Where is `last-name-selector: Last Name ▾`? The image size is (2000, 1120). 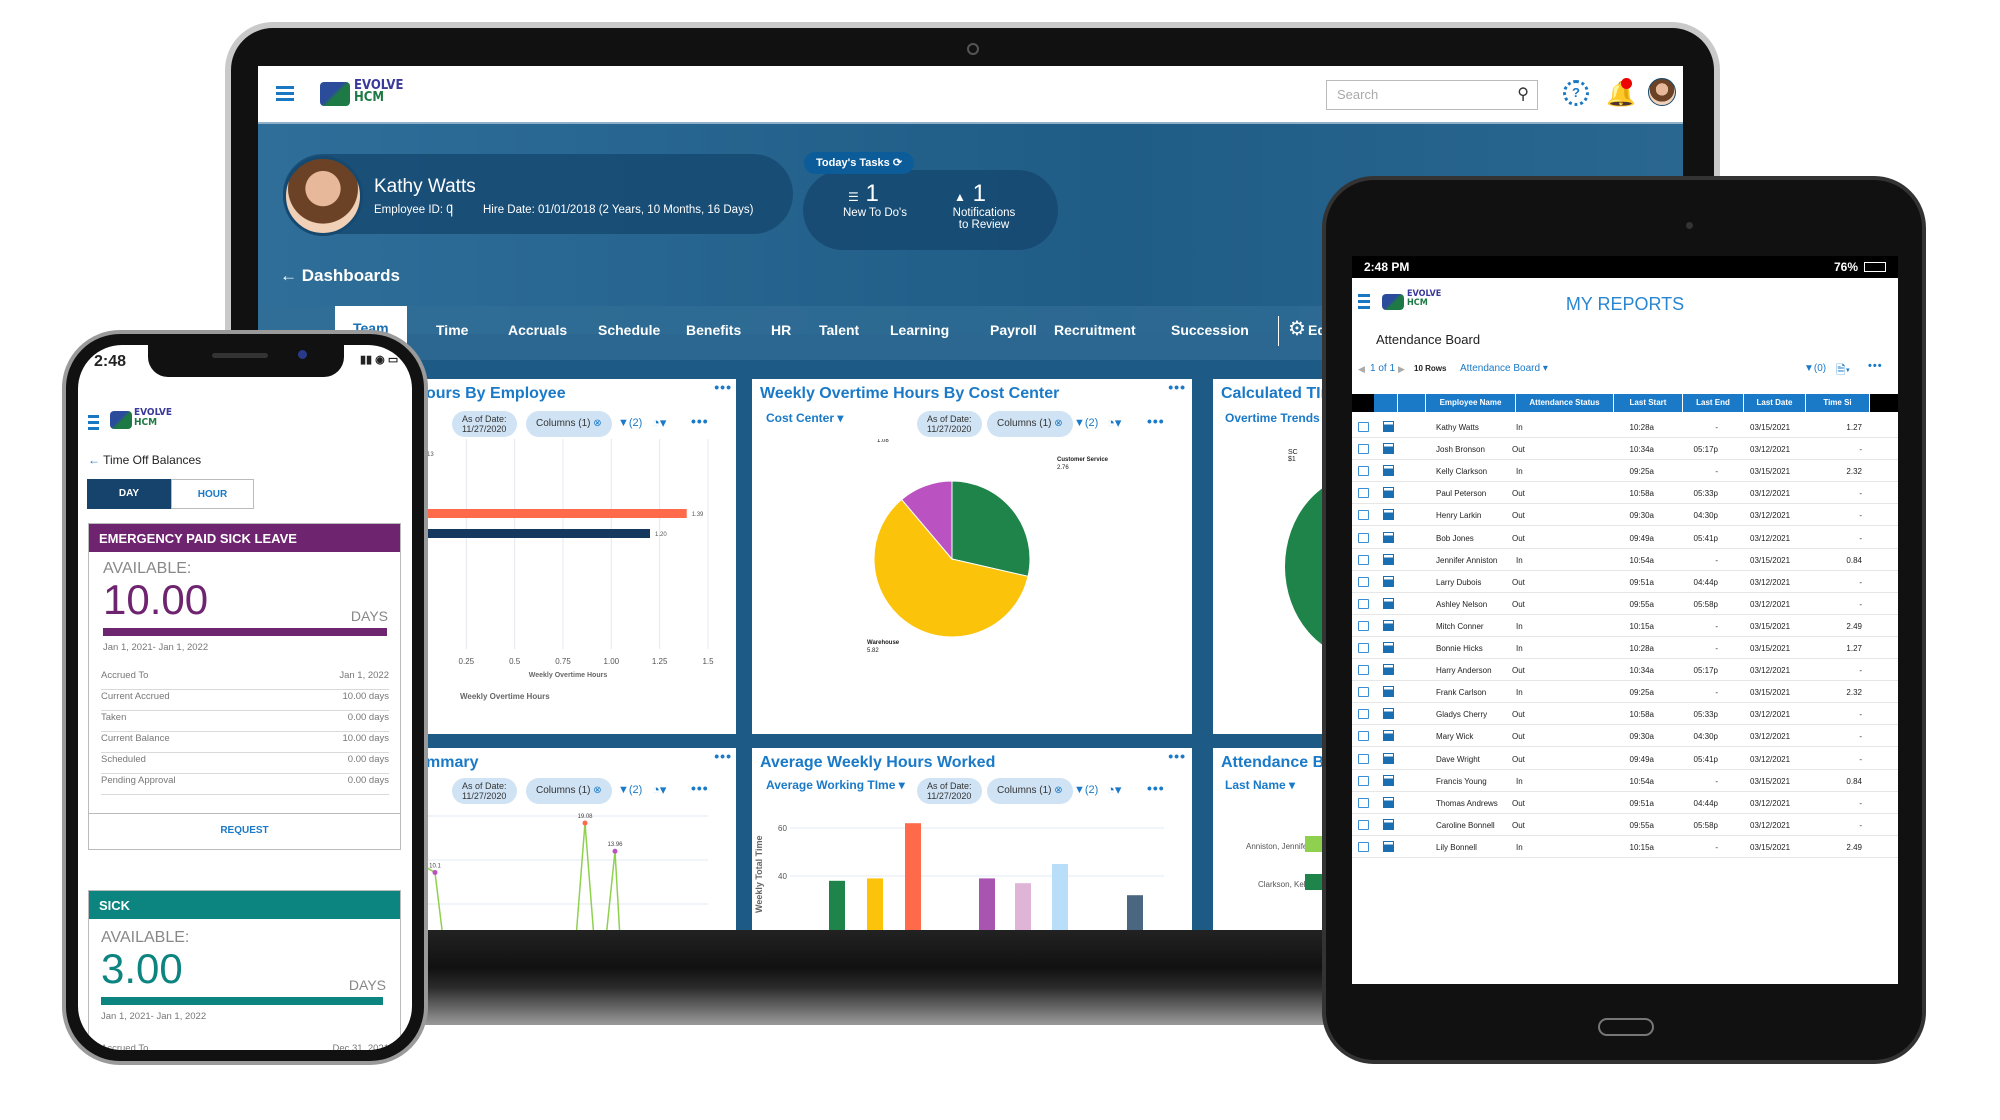
last-name-selector: Last Name ▾ is located at coordinates (1260, 785).